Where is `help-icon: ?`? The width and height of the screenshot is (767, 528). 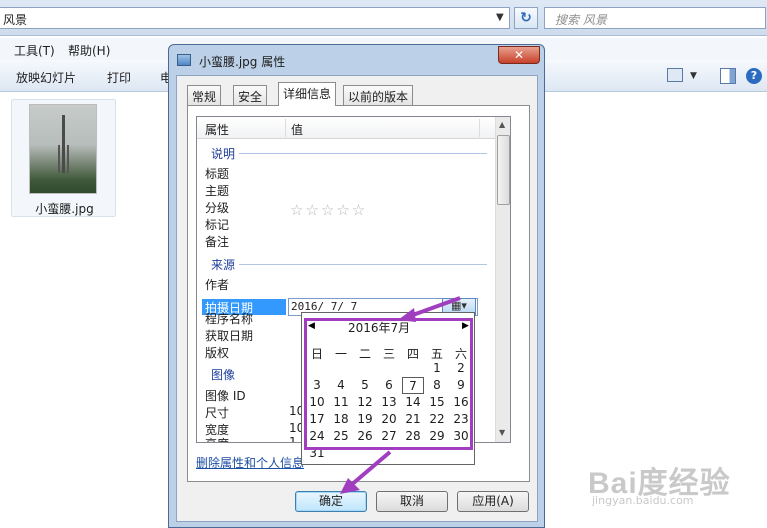
help-icon: ? is located at coordinates (754, 76).